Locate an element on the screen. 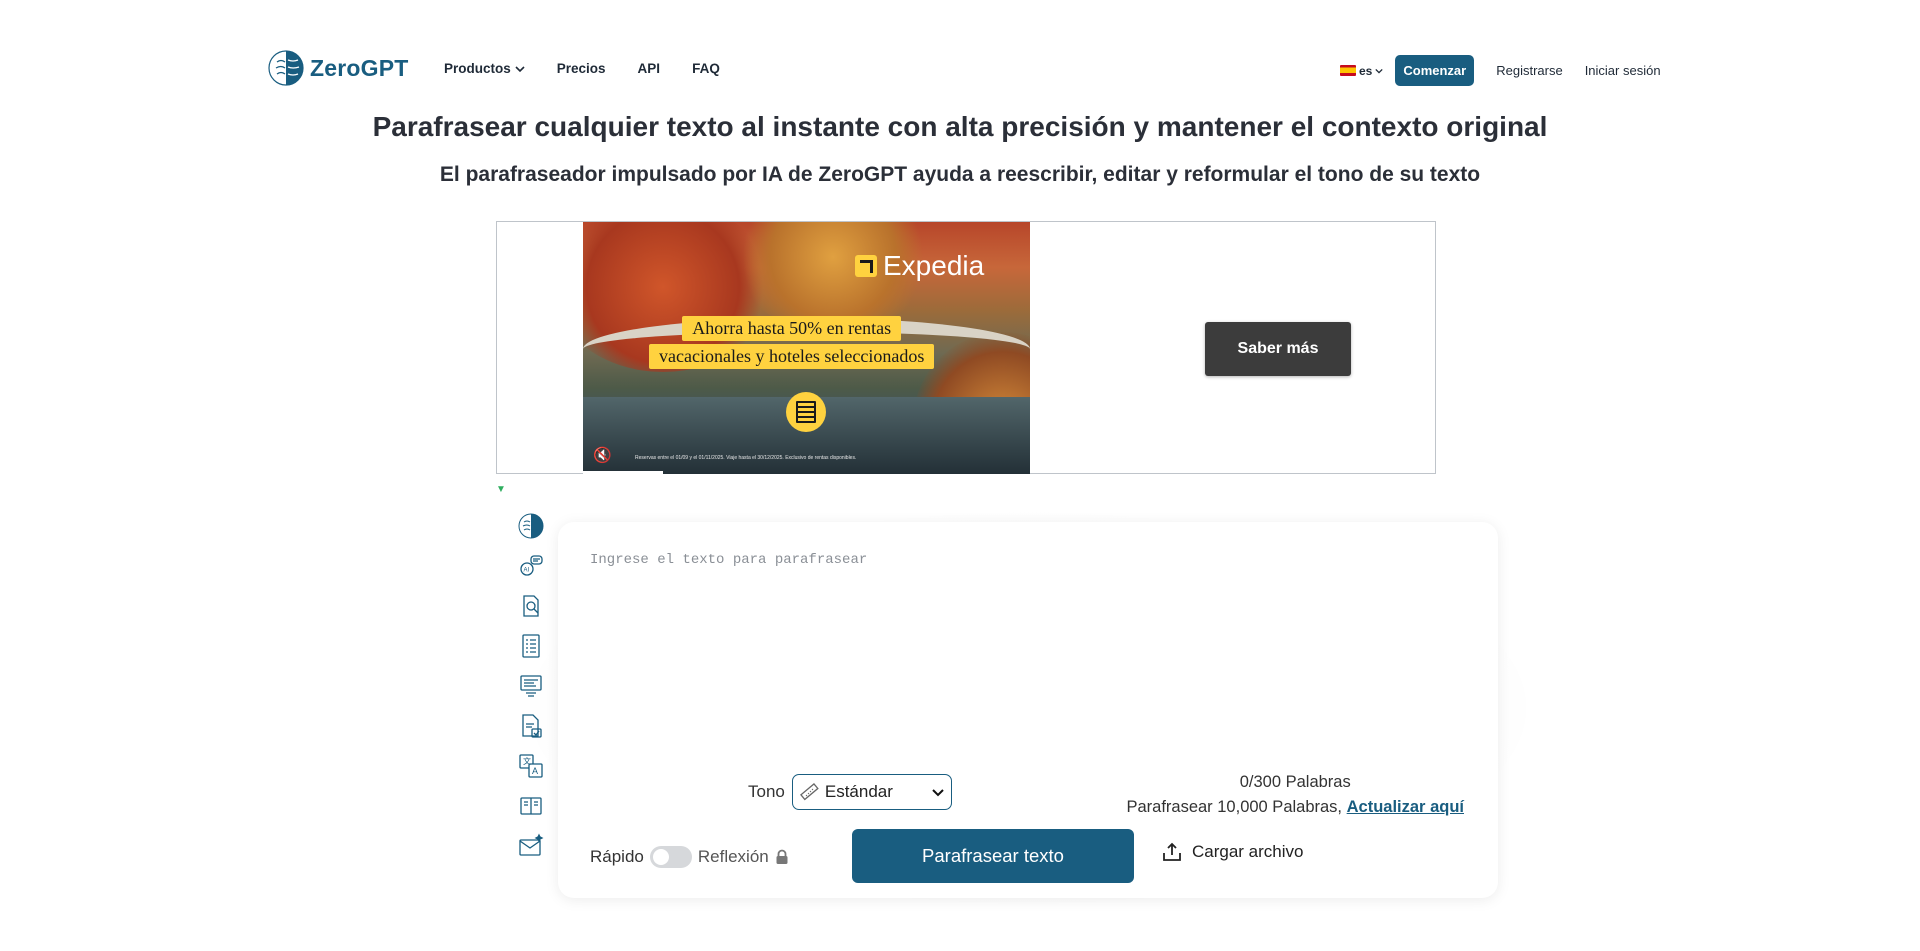 This screenshot has width=1920, height=951. building-icon is located at coordinates (806, 412).